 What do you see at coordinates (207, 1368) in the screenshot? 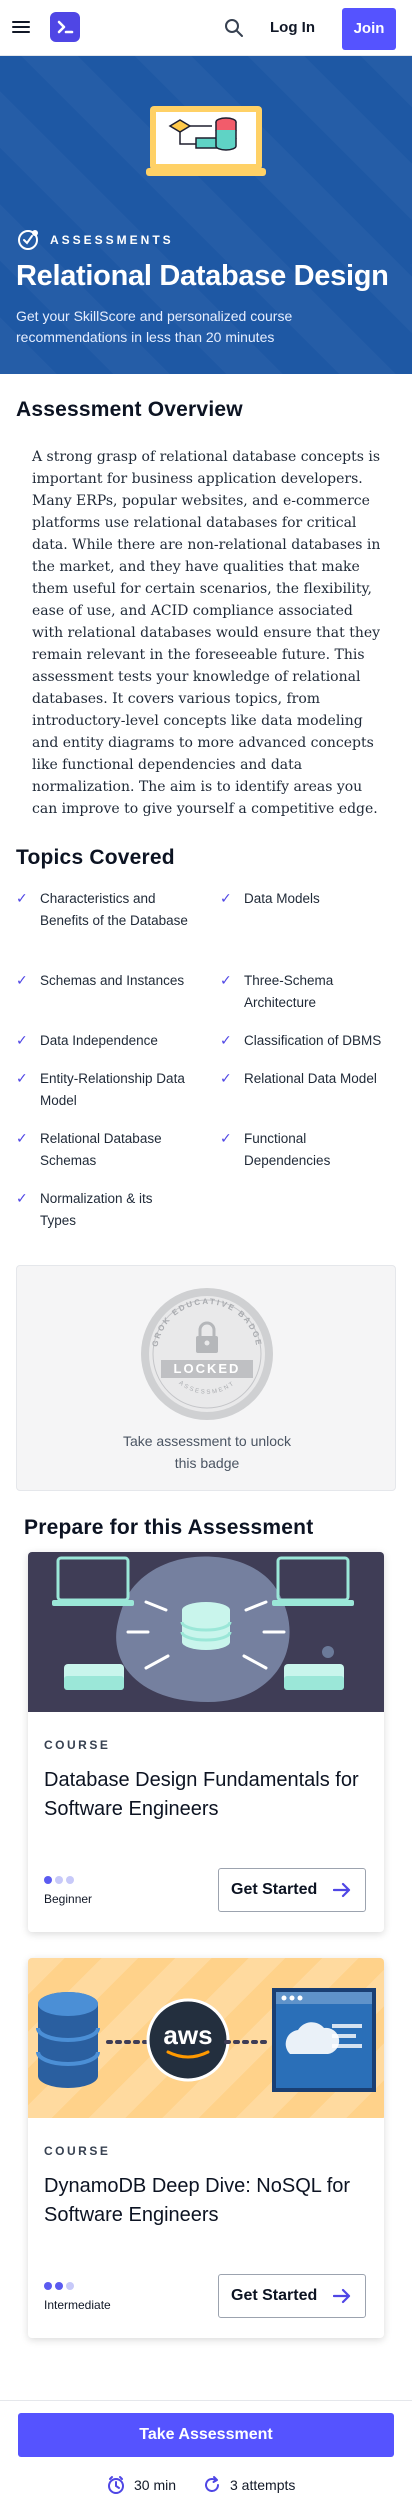
I see `badge-status: LOCKED` at bounding box center [207, 1368].